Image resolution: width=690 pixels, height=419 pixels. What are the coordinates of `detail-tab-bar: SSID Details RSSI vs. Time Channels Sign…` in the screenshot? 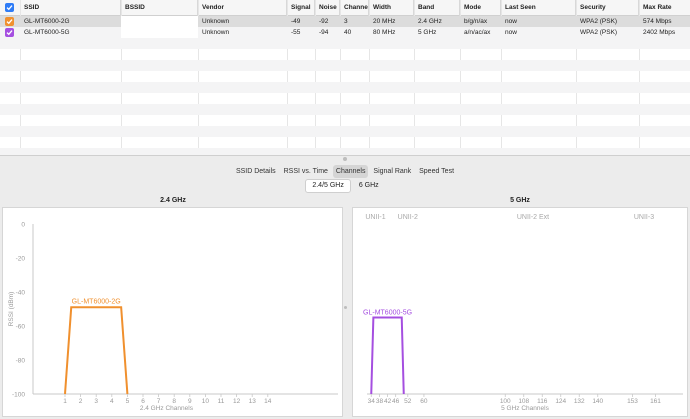 It's located at (345, 171).